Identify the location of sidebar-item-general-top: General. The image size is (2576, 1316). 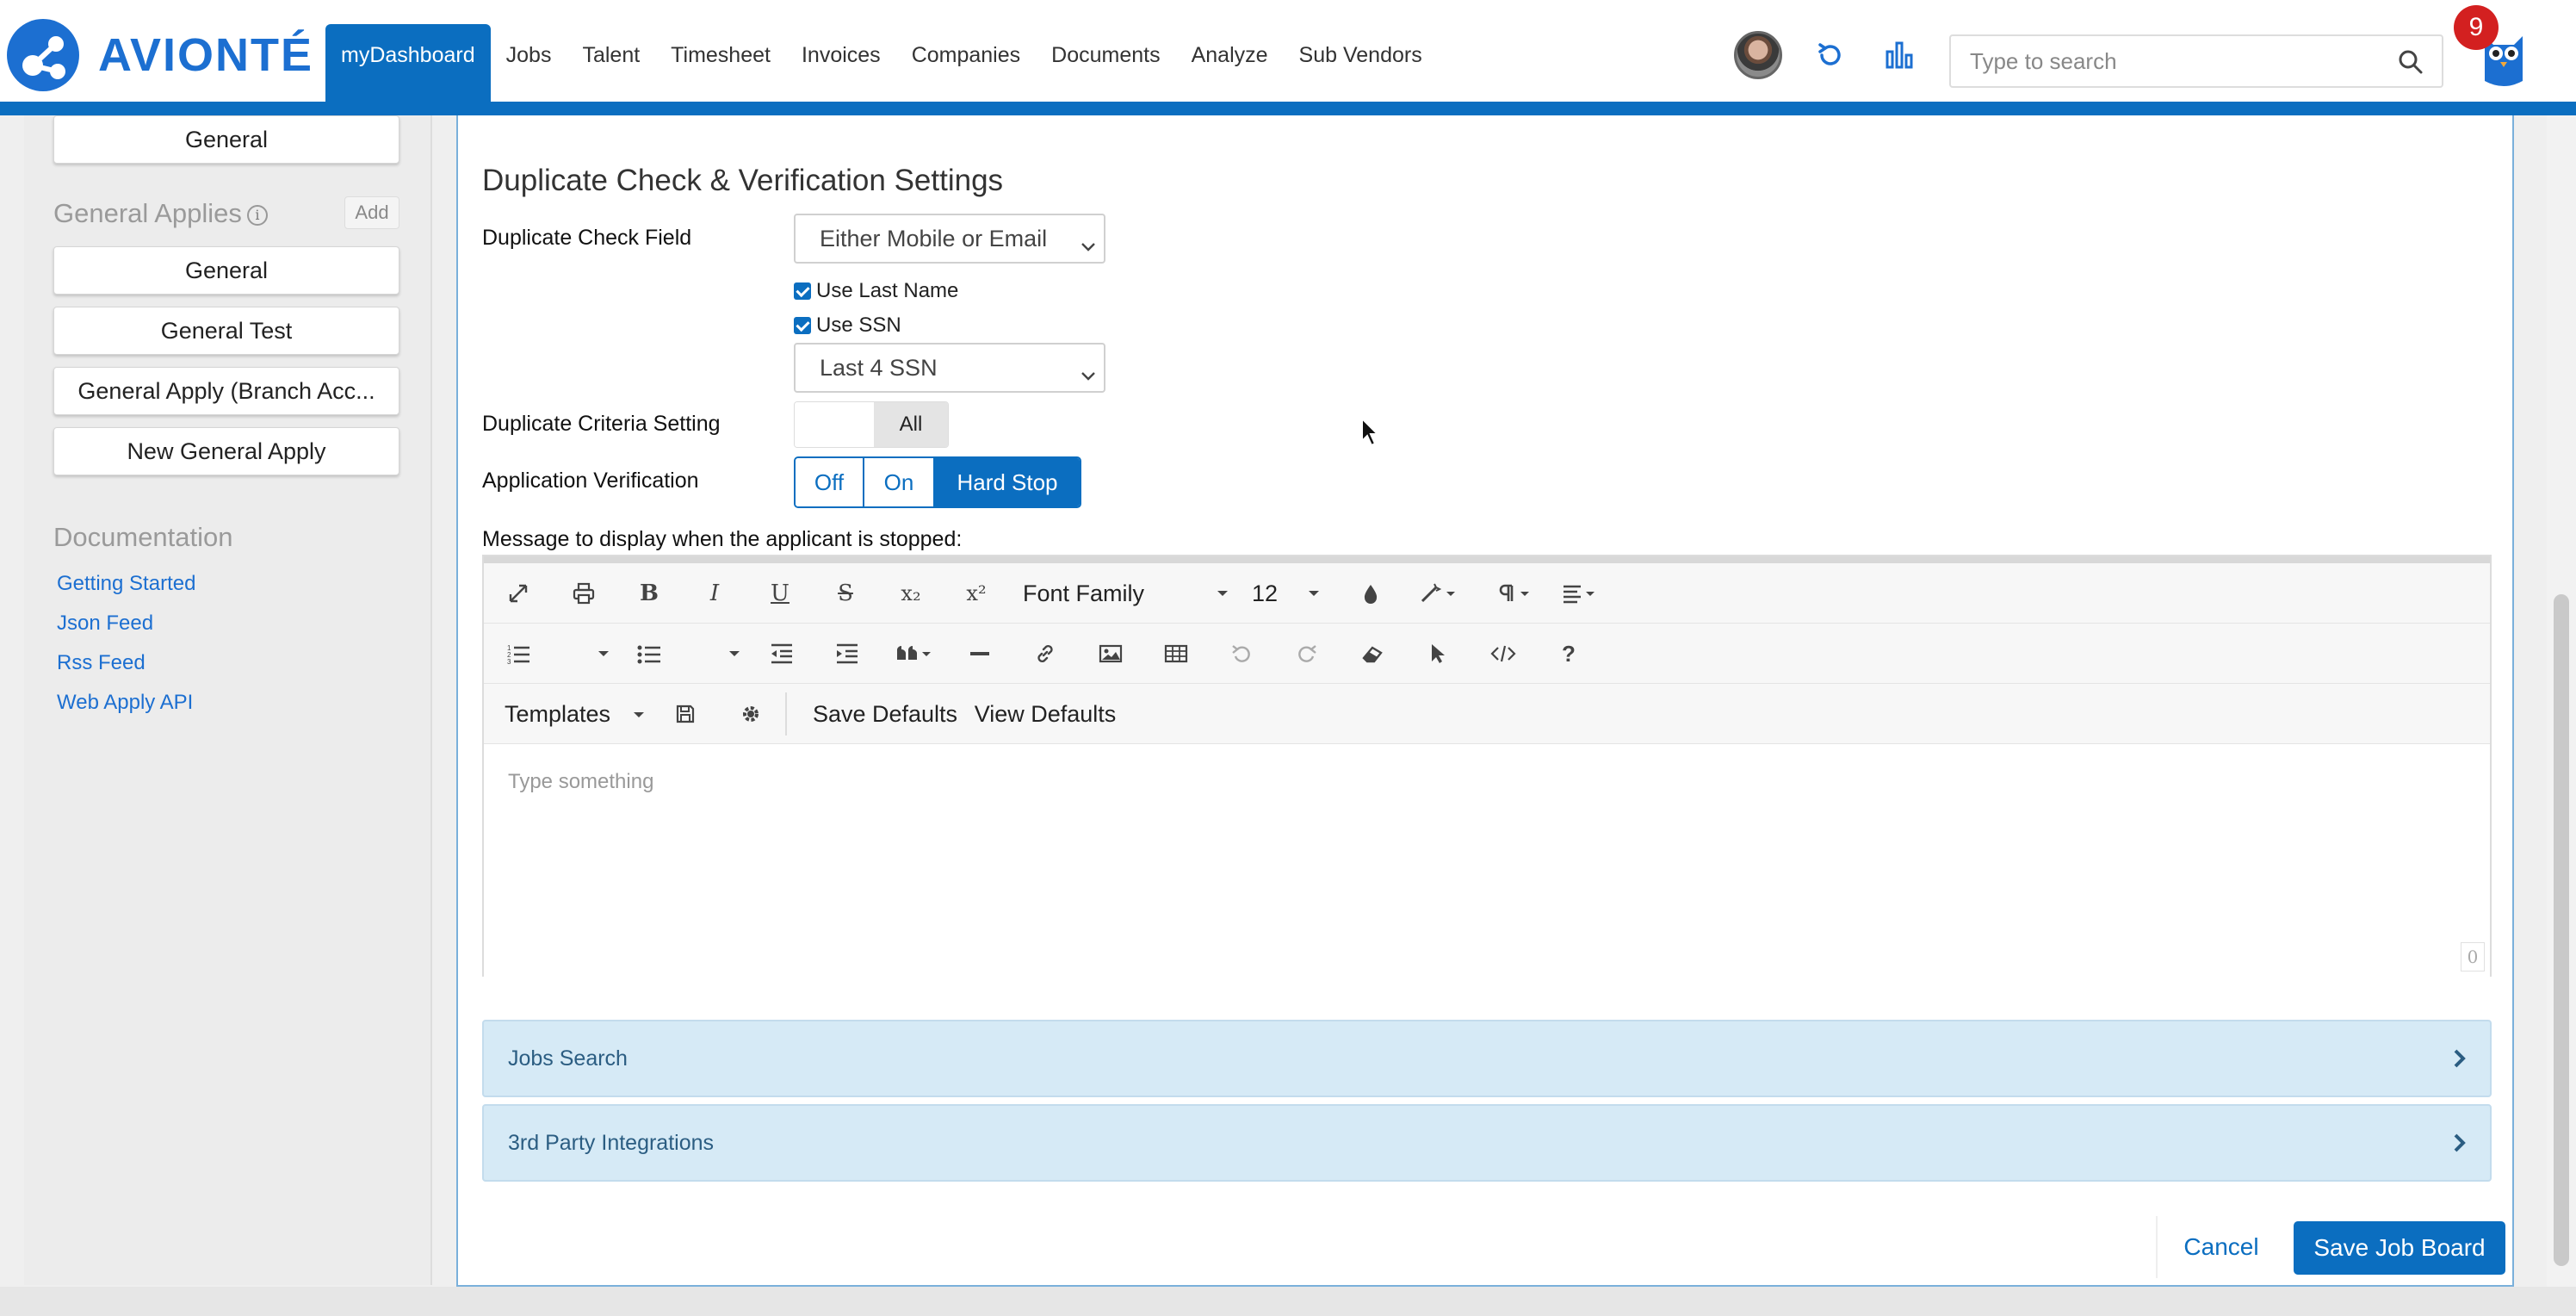
(226, 139).